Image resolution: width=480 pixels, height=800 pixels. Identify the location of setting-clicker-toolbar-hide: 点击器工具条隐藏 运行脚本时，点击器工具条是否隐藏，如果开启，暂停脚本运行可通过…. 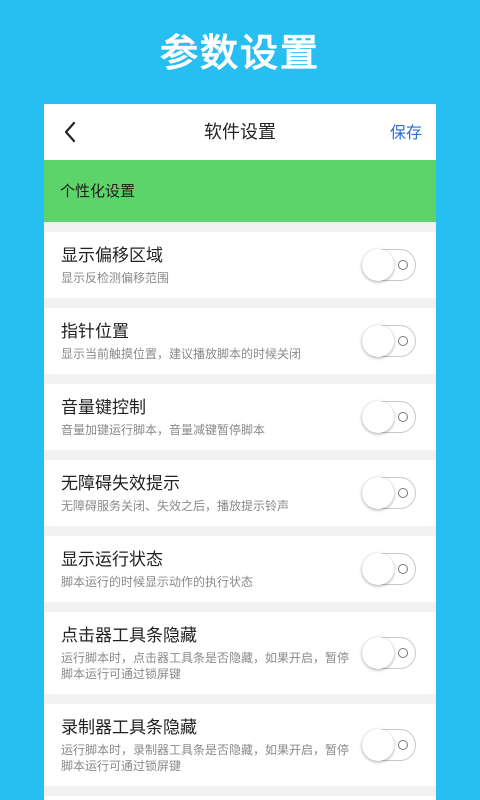
(240, 653).